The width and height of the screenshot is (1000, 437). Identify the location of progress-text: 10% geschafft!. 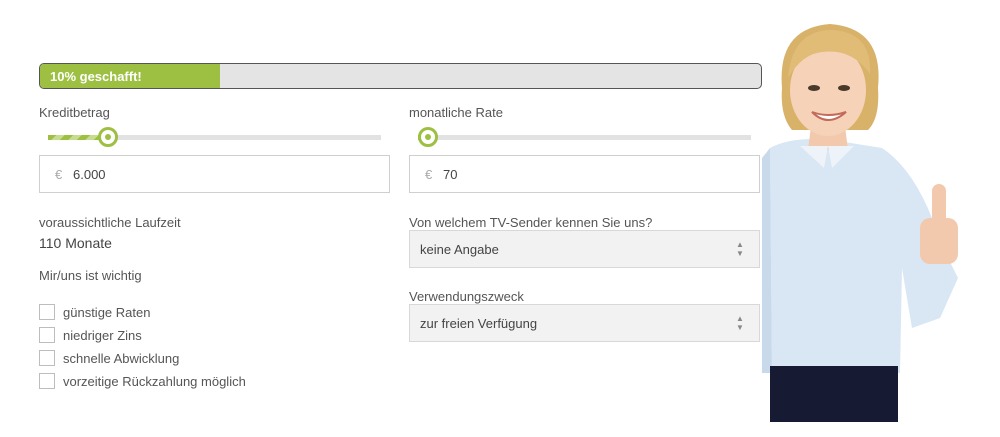
(96, 76).